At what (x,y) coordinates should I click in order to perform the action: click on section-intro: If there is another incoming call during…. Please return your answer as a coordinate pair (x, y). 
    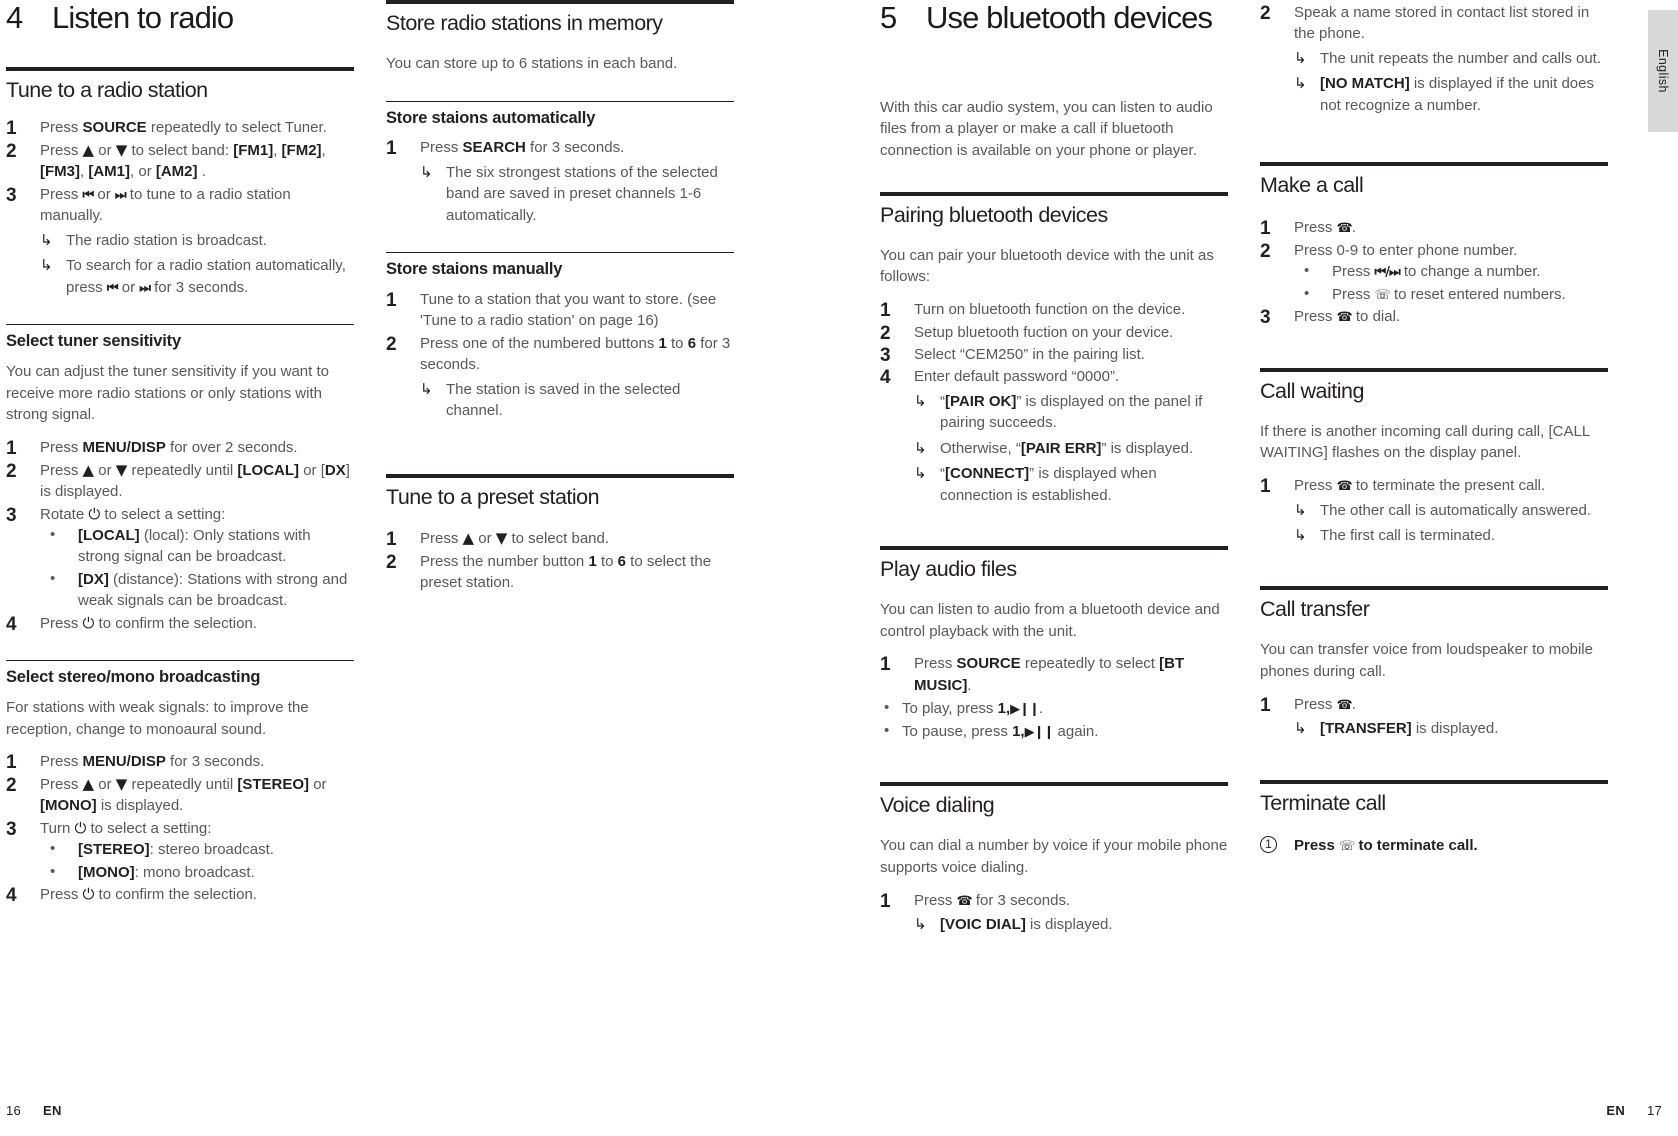
    Looking at the image, I should click on (1425, 442).